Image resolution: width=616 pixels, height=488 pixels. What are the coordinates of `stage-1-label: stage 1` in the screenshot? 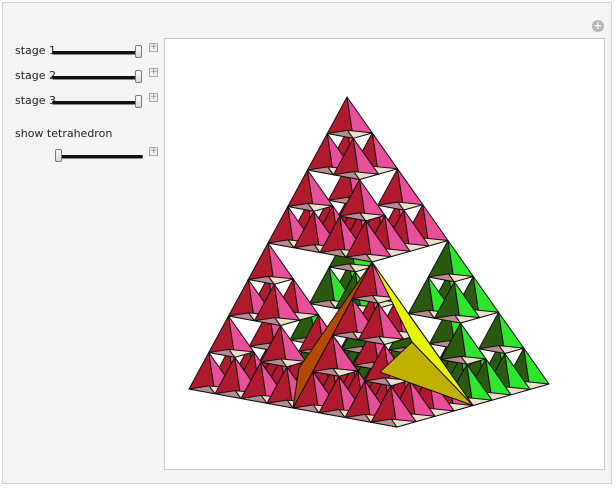 It's located at (36, 50).